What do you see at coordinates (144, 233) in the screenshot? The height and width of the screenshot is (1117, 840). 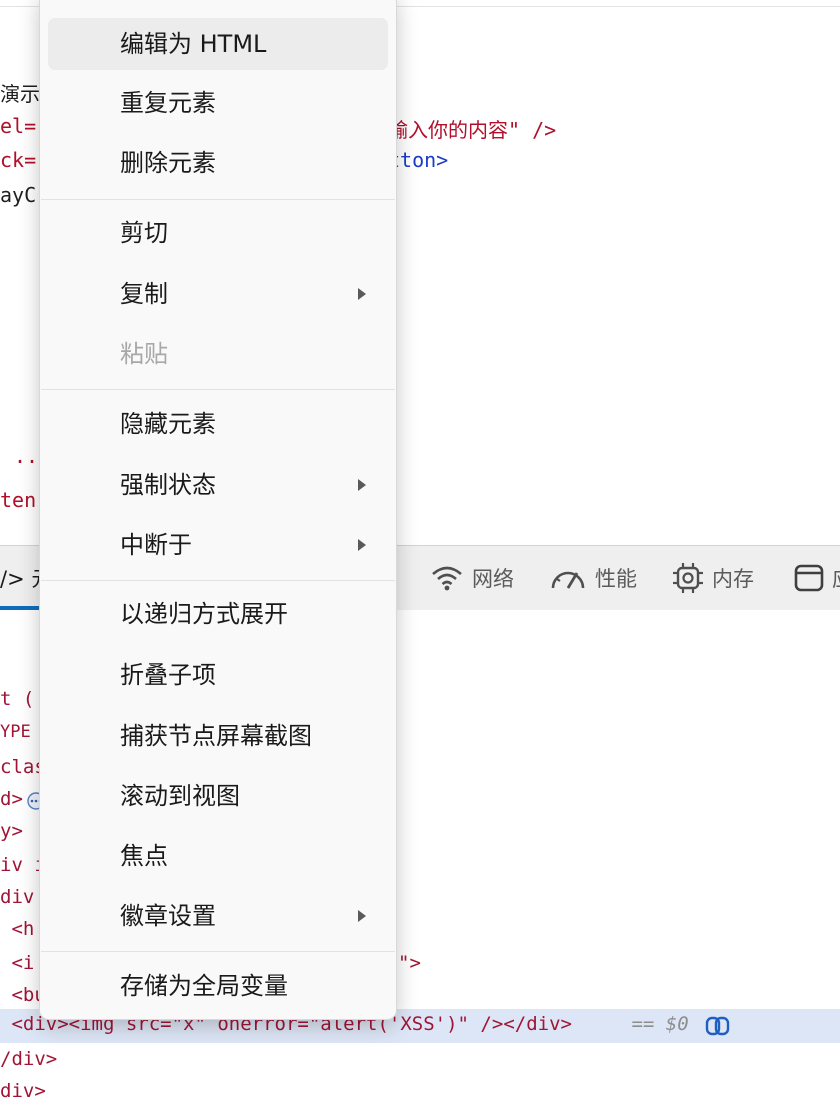 I see `menu-item-label: 剪切` at bounding box center [144, 233].